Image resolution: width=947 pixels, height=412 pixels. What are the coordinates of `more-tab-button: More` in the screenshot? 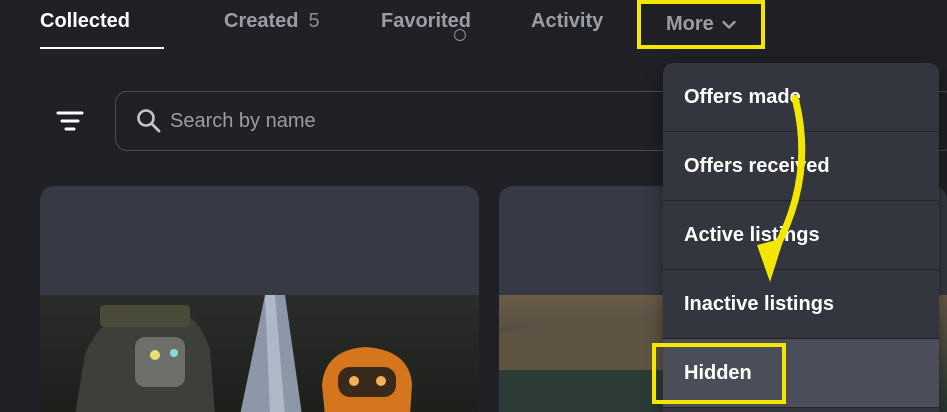 It's located at (701, 24).